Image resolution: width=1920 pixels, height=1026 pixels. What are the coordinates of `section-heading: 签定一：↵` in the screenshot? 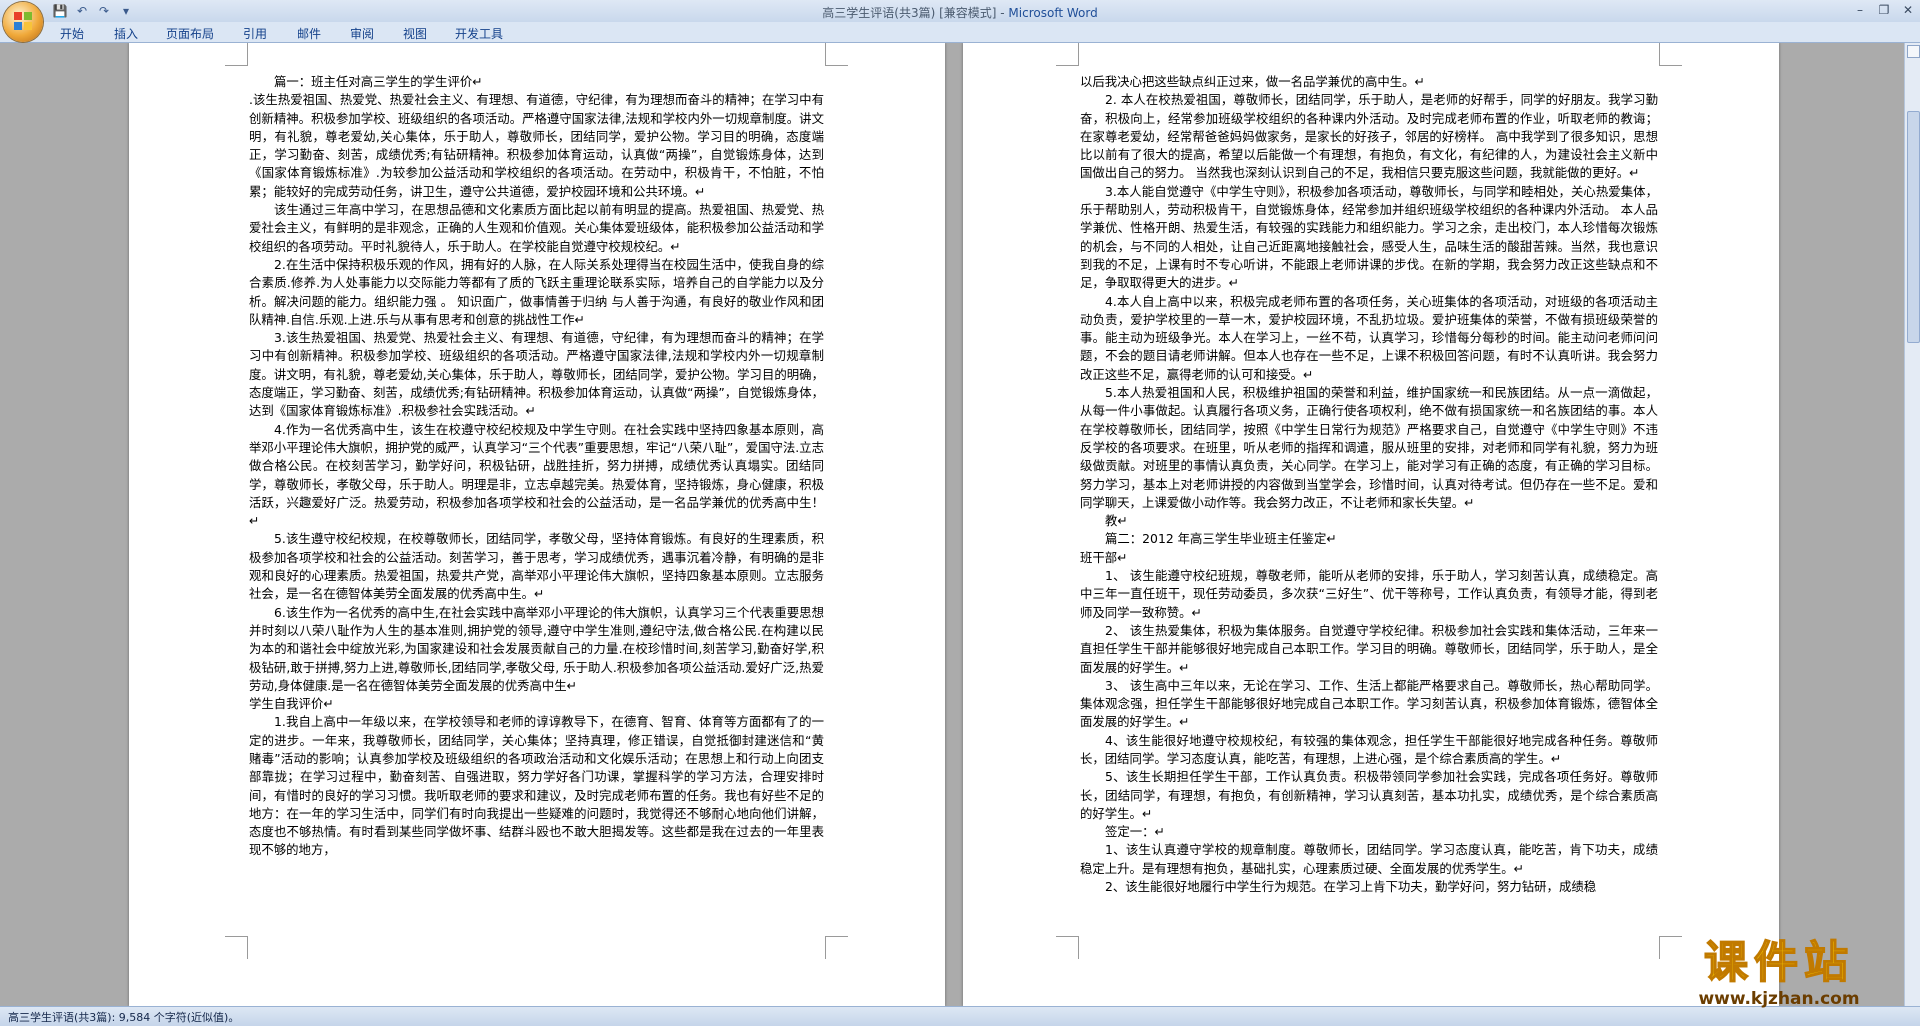 It's located at (1135, 832).